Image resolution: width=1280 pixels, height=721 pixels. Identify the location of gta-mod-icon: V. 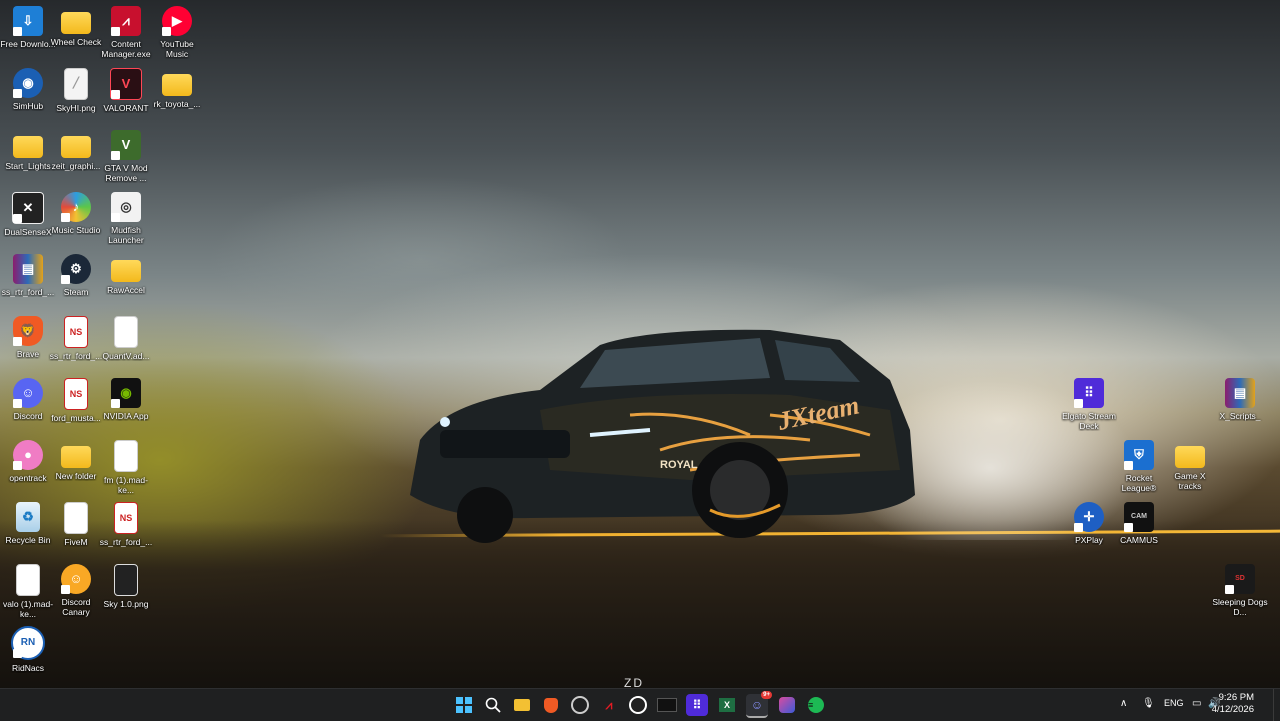
(126, 145).